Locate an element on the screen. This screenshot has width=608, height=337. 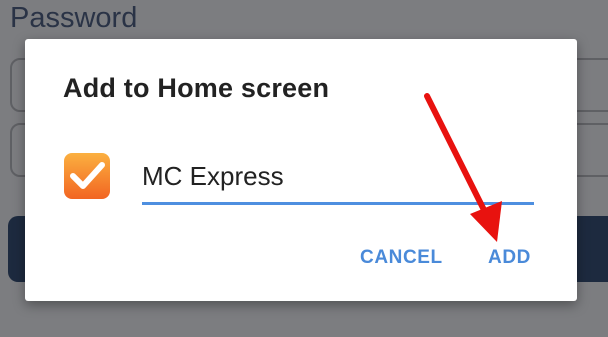
dialog-title: Add to Home screen is located at coordinates (196, 88).